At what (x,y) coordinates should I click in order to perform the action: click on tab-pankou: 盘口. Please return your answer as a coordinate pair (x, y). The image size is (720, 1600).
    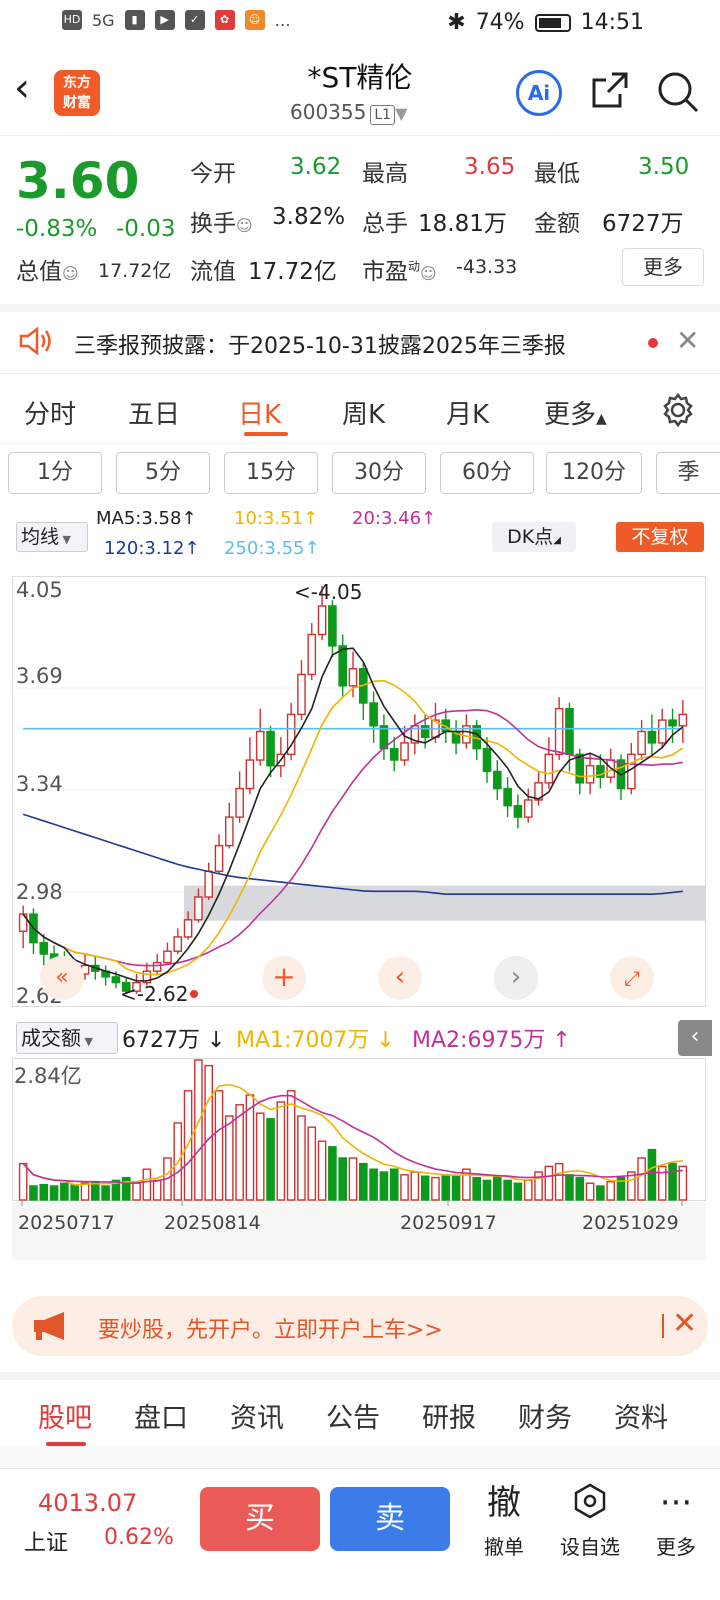
    Looking at the image, I should click on (161, 1415).